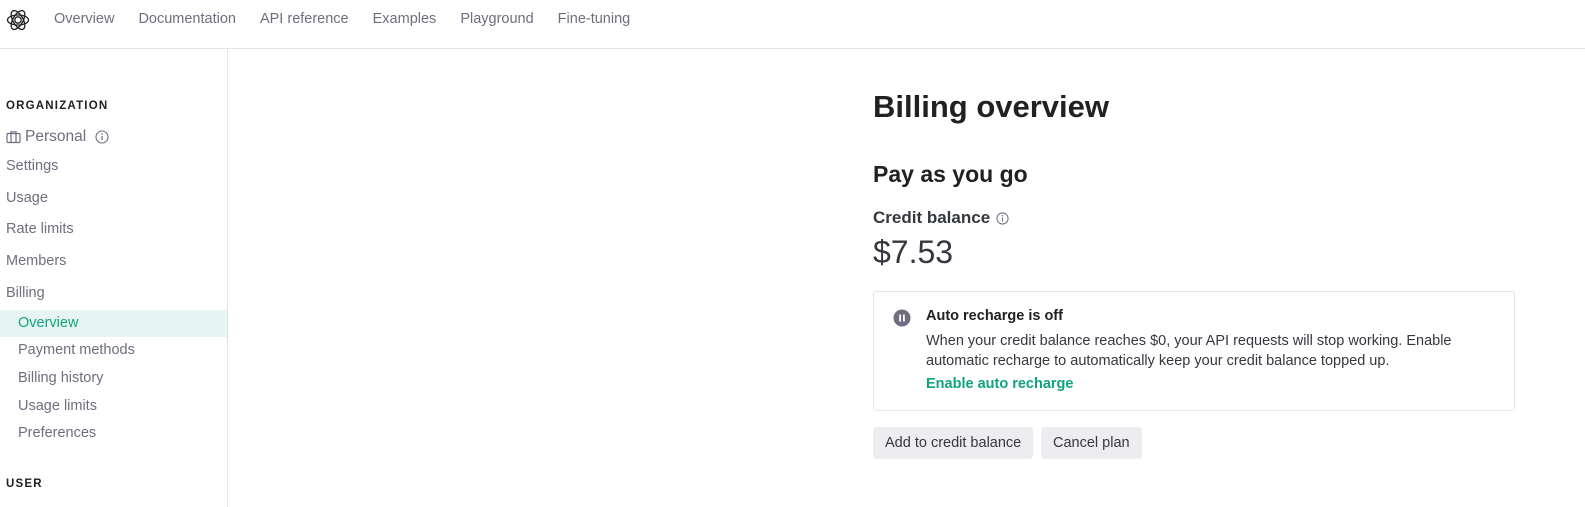 The image size is (1585, 507). Describe the element at coordinates (57, 106) in the screenshot. I see `organization-heading: ORGANIZATION` at that location.